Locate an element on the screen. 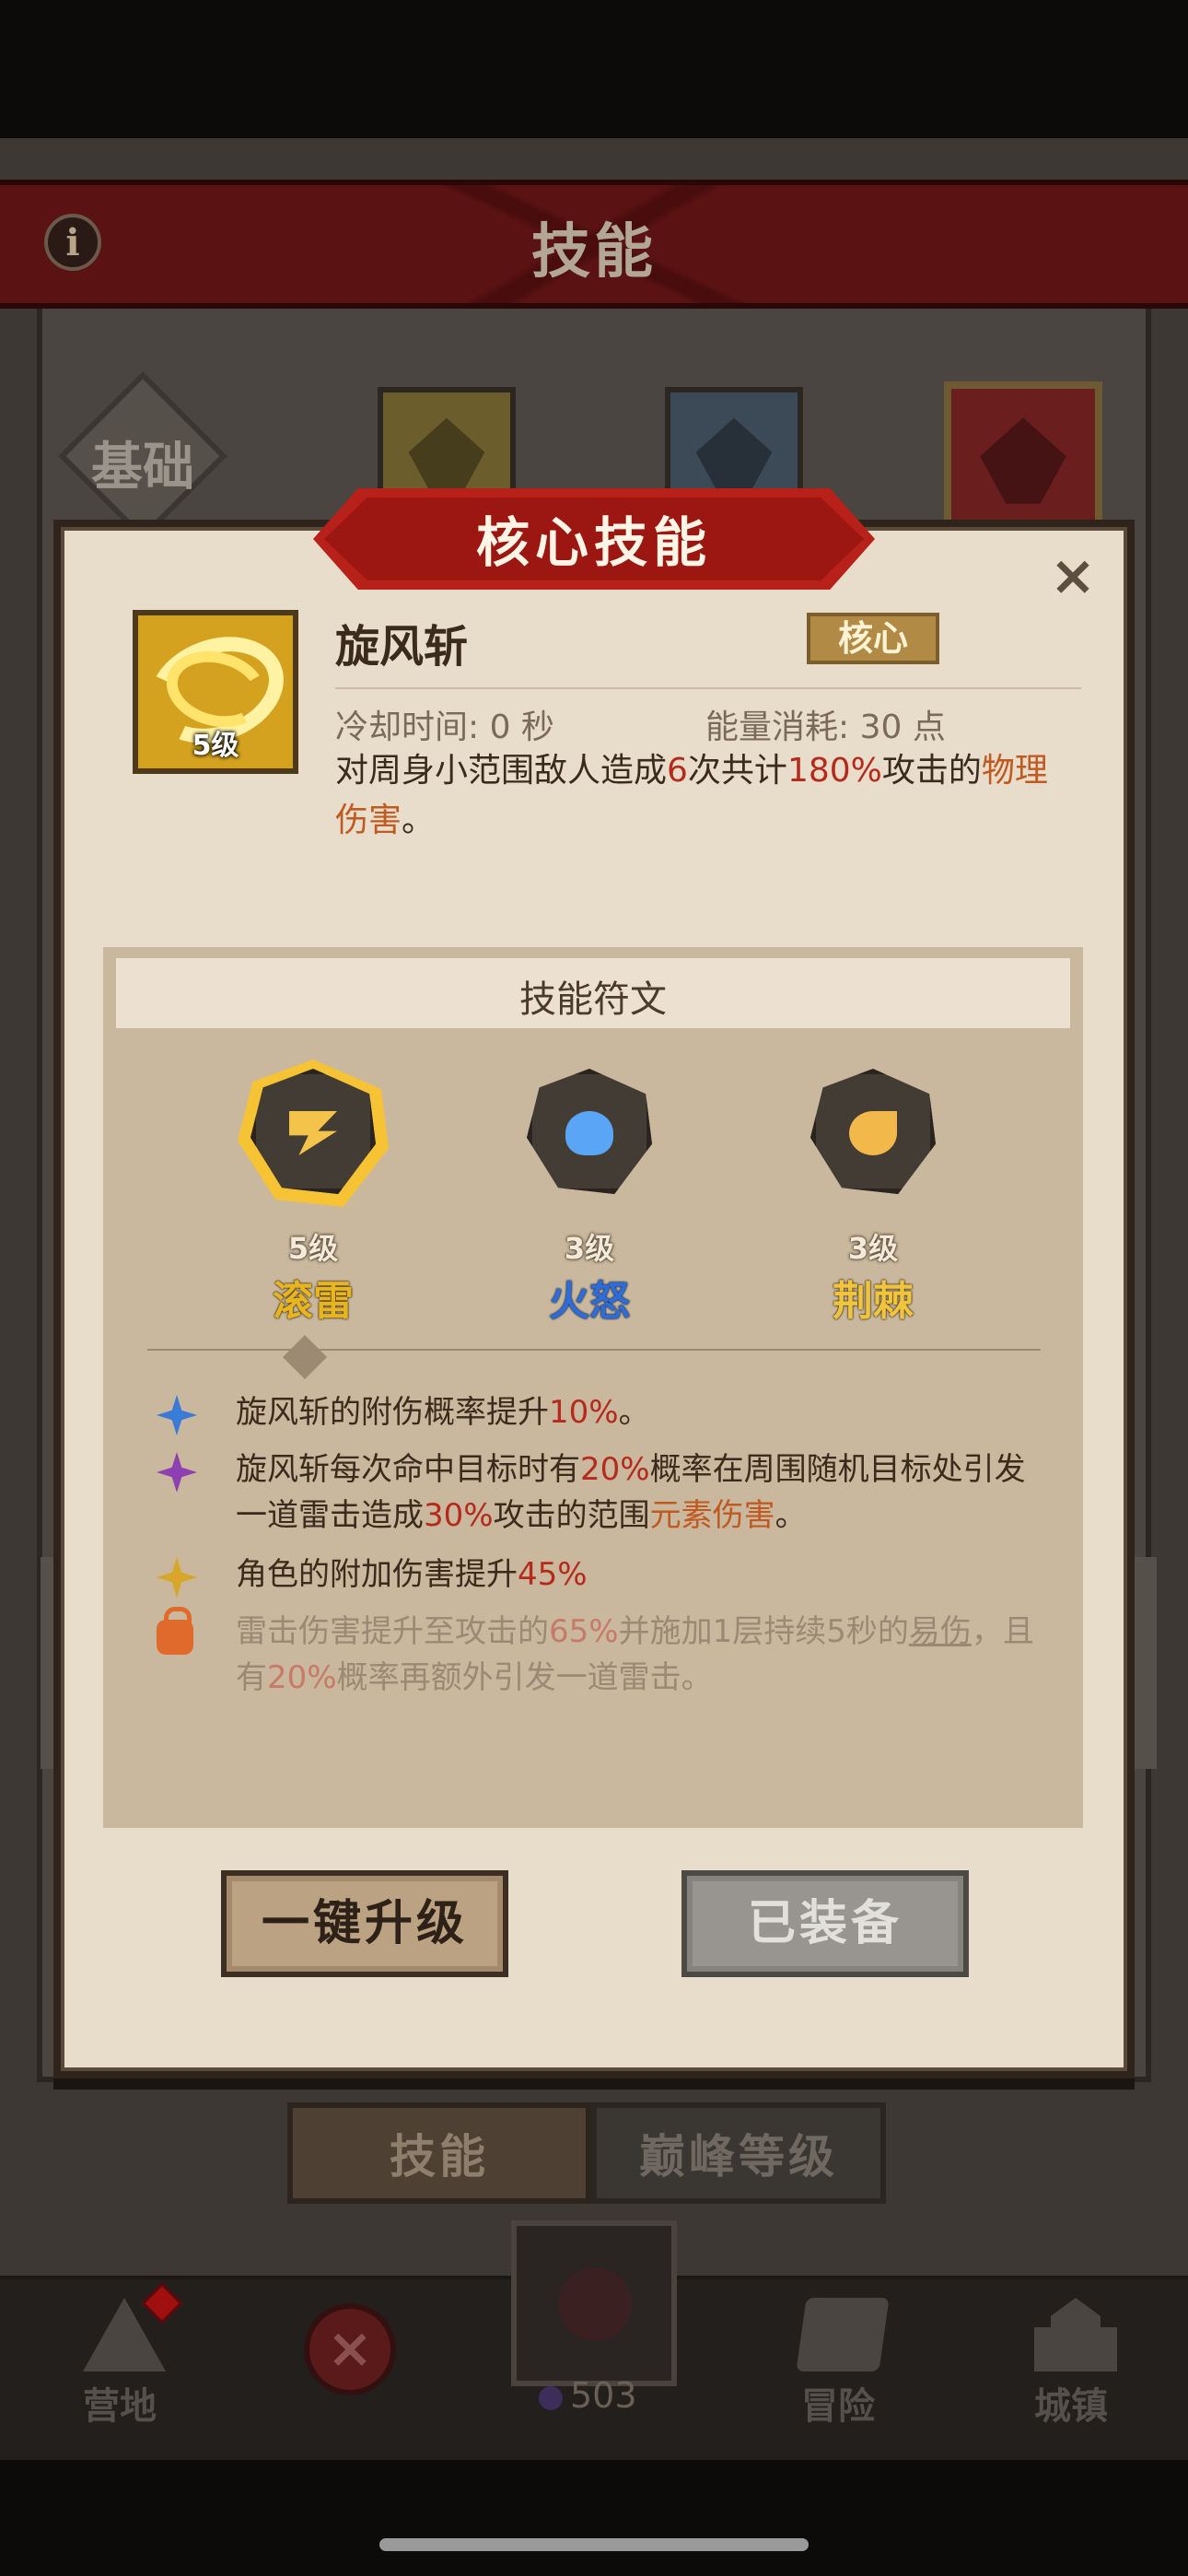 The image size is (1188, 2576). tab-peak-level: 巅峰等级 is located at coordinates (738, 2153).